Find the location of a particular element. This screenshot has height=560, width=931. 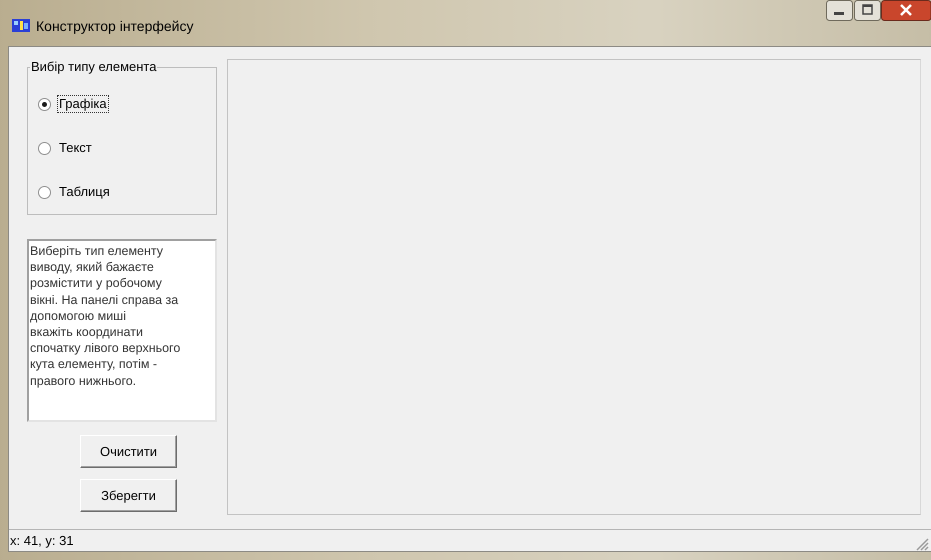

resize-grip-icon is located at coordinates (922, 544).